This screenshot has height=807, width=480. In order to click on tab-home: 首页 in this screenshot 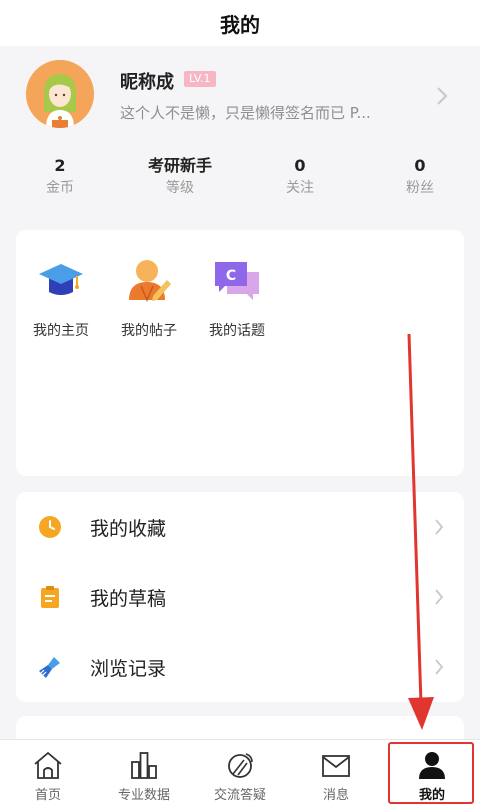, I will do `click(48, 773)`.